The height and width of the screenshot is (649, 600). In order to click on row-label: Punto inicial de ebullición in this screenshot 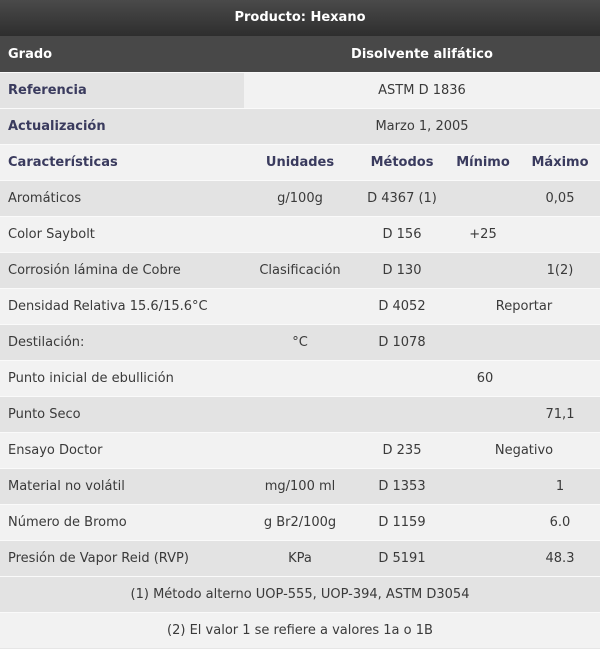, I will do `click(91, 378)`.